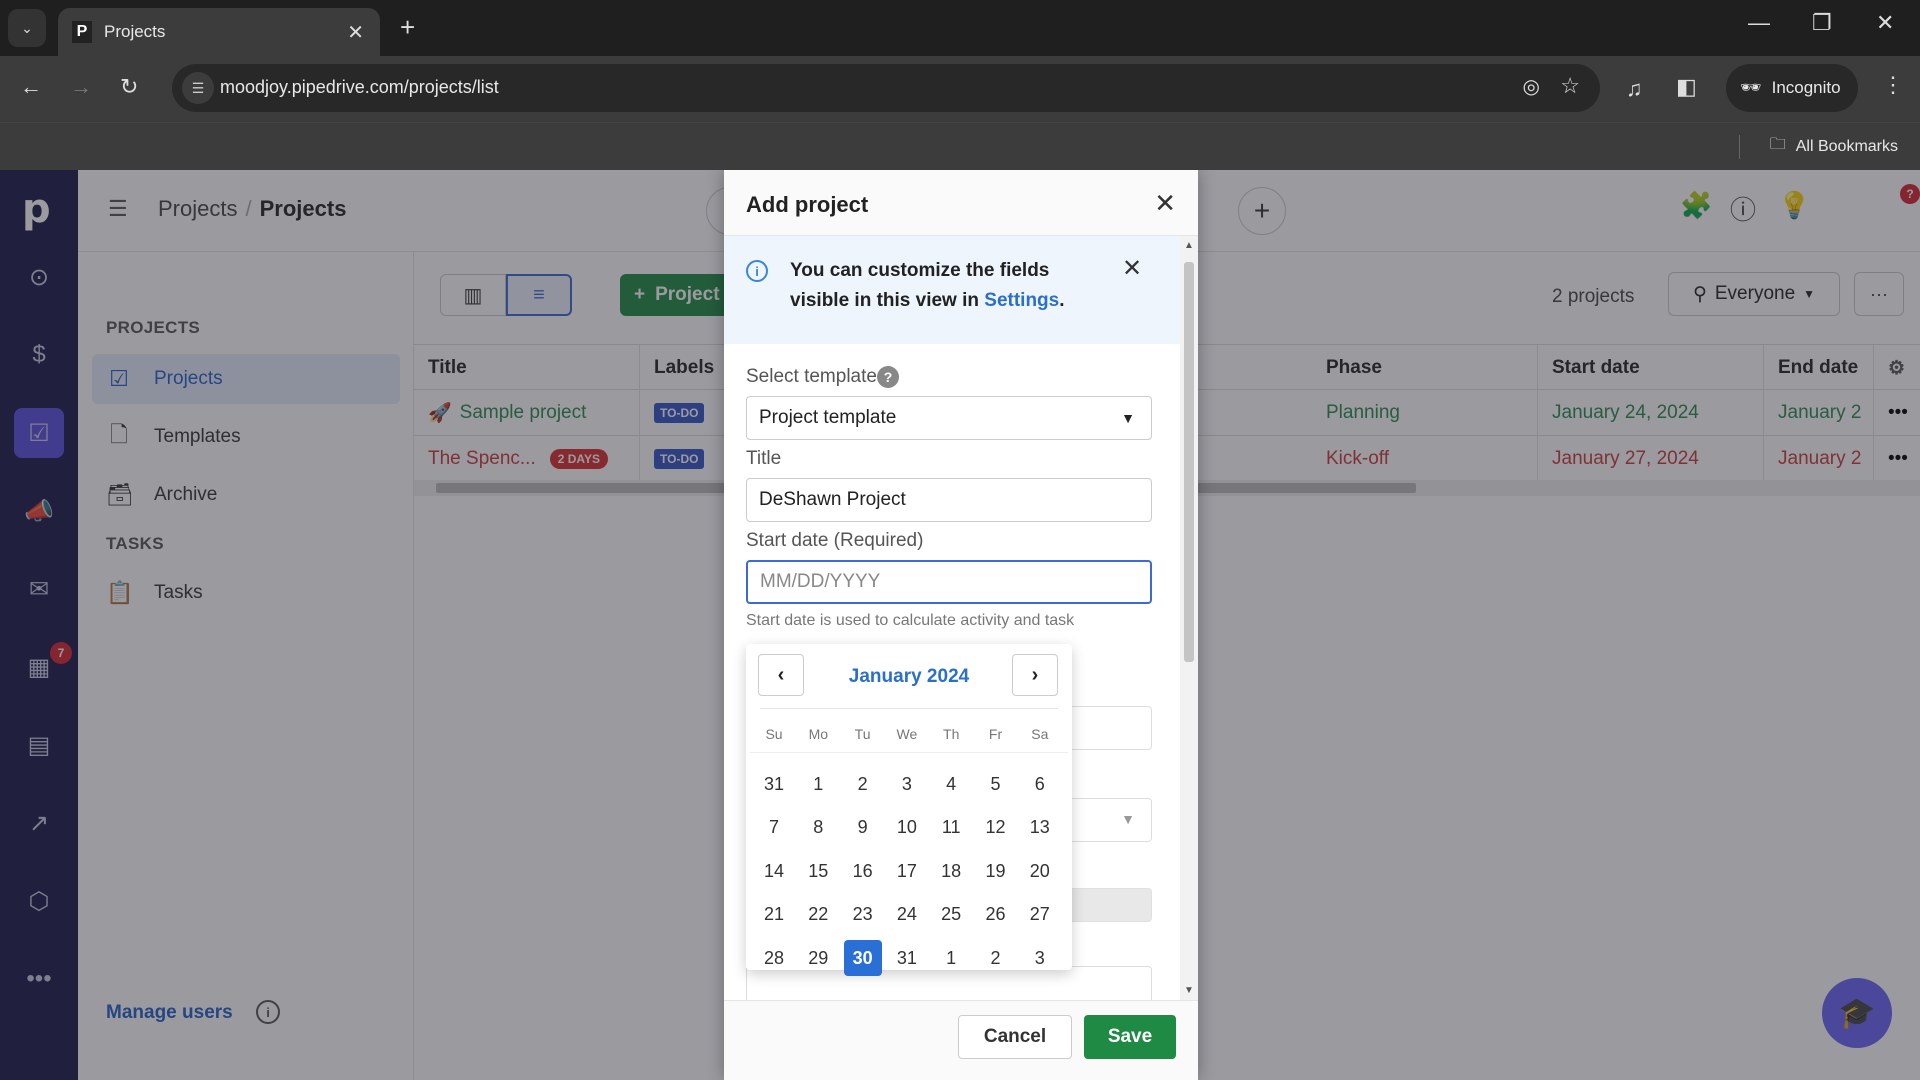 The image size is (1920, 1080). Describe the element at coordinates (1040, 828) in the screenshot. I see `calendar-day: 13` at that location.